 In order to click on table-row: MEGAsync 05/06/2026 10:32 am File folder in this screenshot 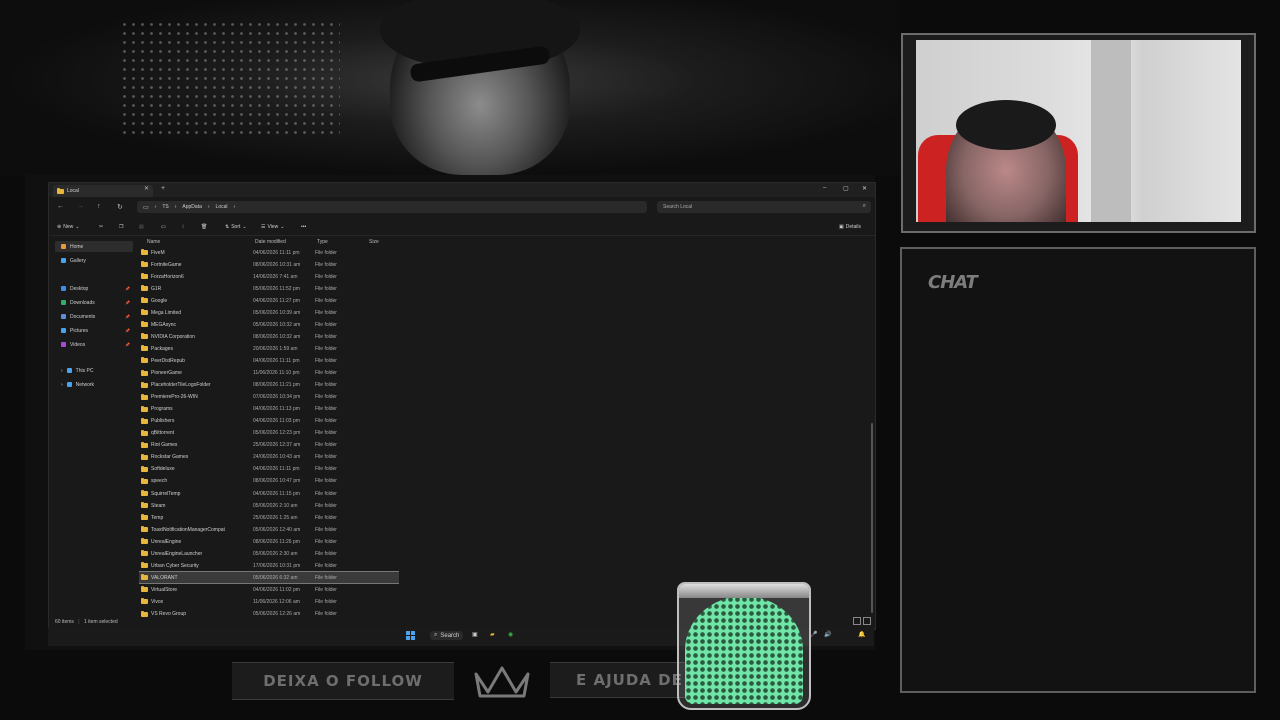, I will do `click(269, 324)`.